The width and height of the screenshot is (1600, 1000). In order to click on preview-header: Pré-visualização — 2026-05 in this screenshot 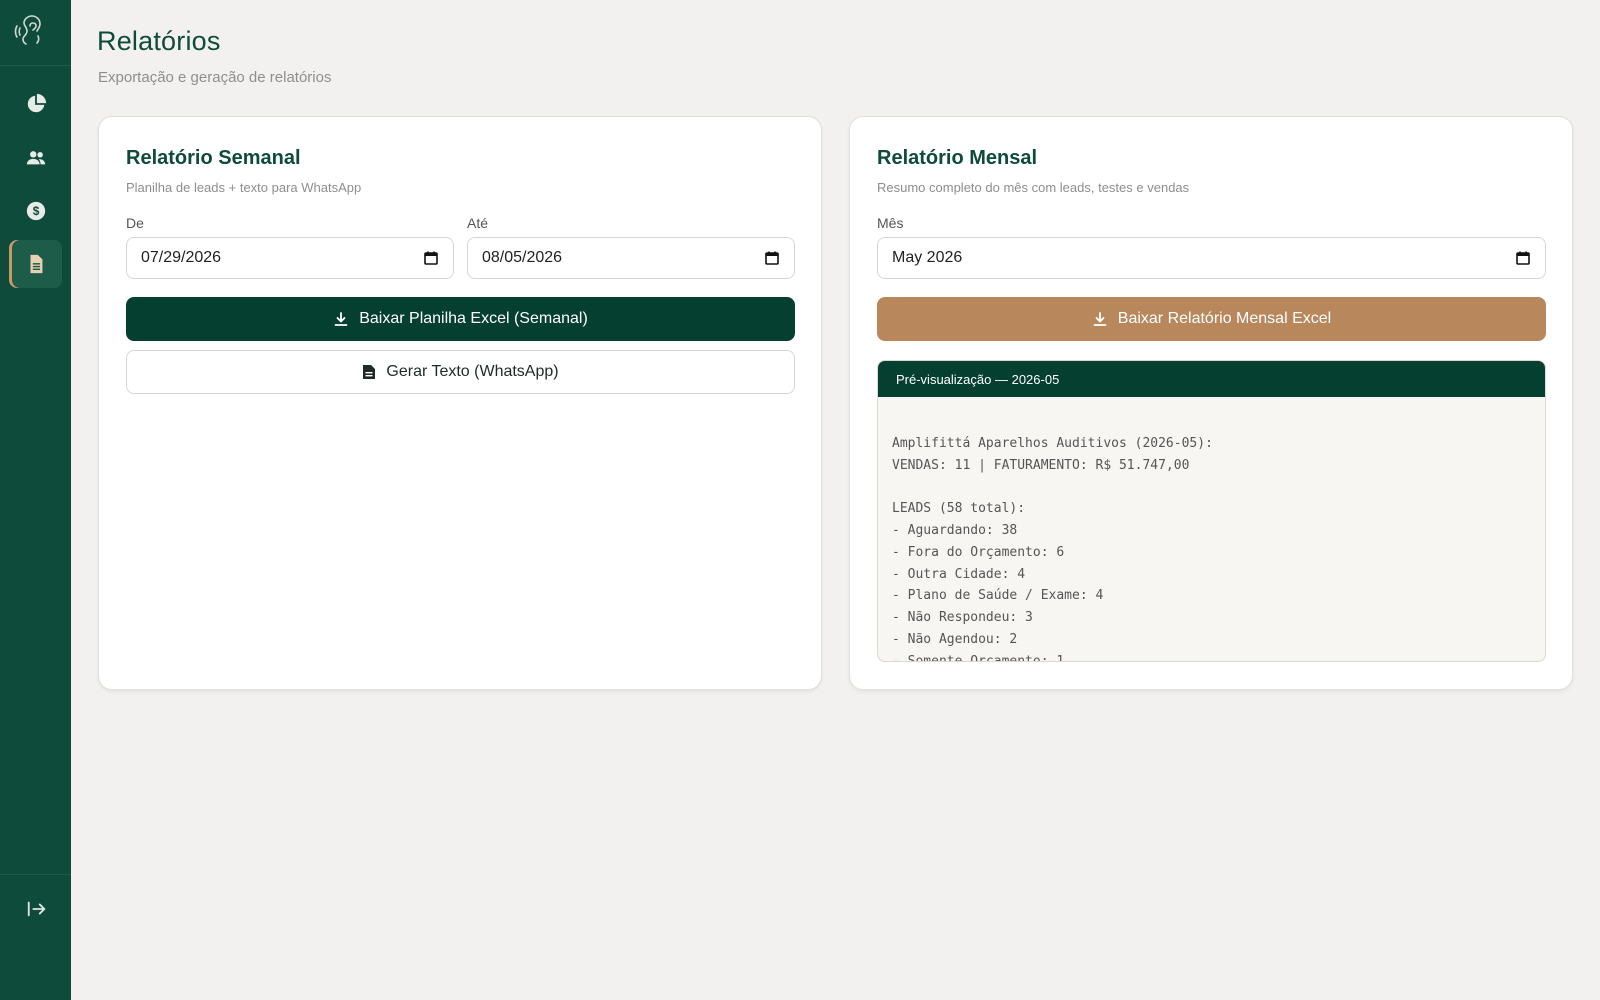, I will do `click(1211, 379)`.